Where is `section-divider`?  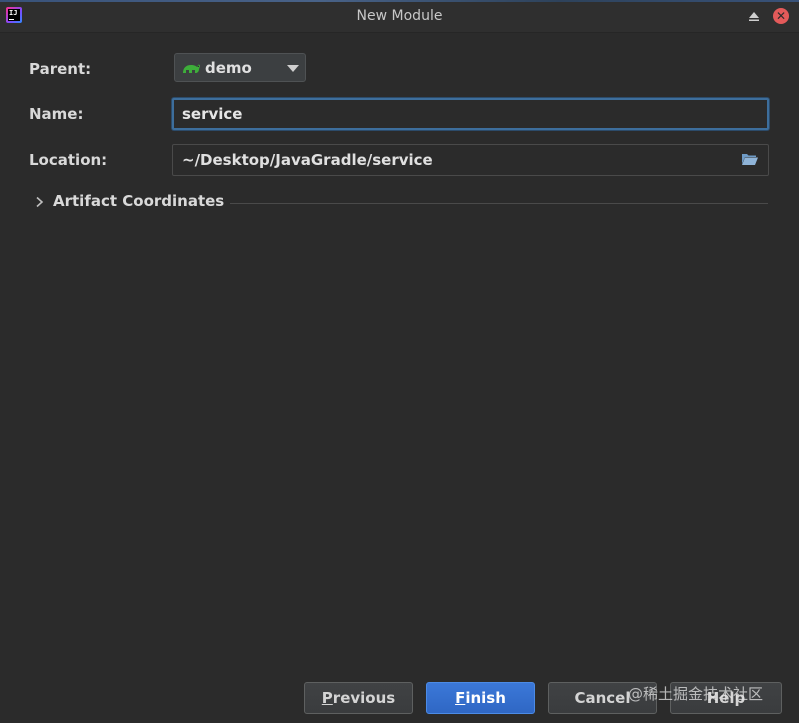 section-divider is located at coordinates (499, 203).